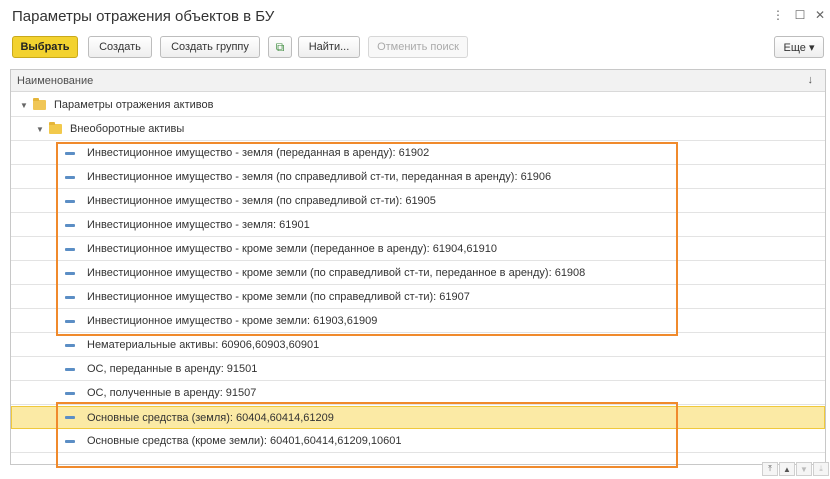  Describe the element at coordinates (820, 15) in the screenshot. I see `close-icon: ✕` at that location.